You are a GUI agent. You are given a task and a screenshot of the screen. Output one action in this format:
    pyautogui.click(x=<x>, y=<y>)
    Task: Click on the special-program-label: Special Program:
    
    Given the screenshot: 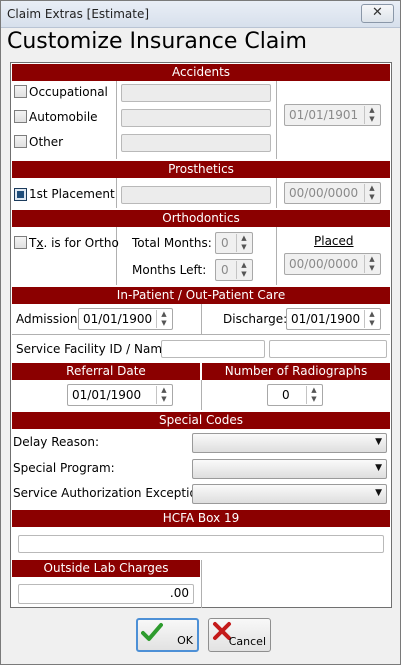 What is the action you would take?
    pyautogui.click(x=64, y=468)
    